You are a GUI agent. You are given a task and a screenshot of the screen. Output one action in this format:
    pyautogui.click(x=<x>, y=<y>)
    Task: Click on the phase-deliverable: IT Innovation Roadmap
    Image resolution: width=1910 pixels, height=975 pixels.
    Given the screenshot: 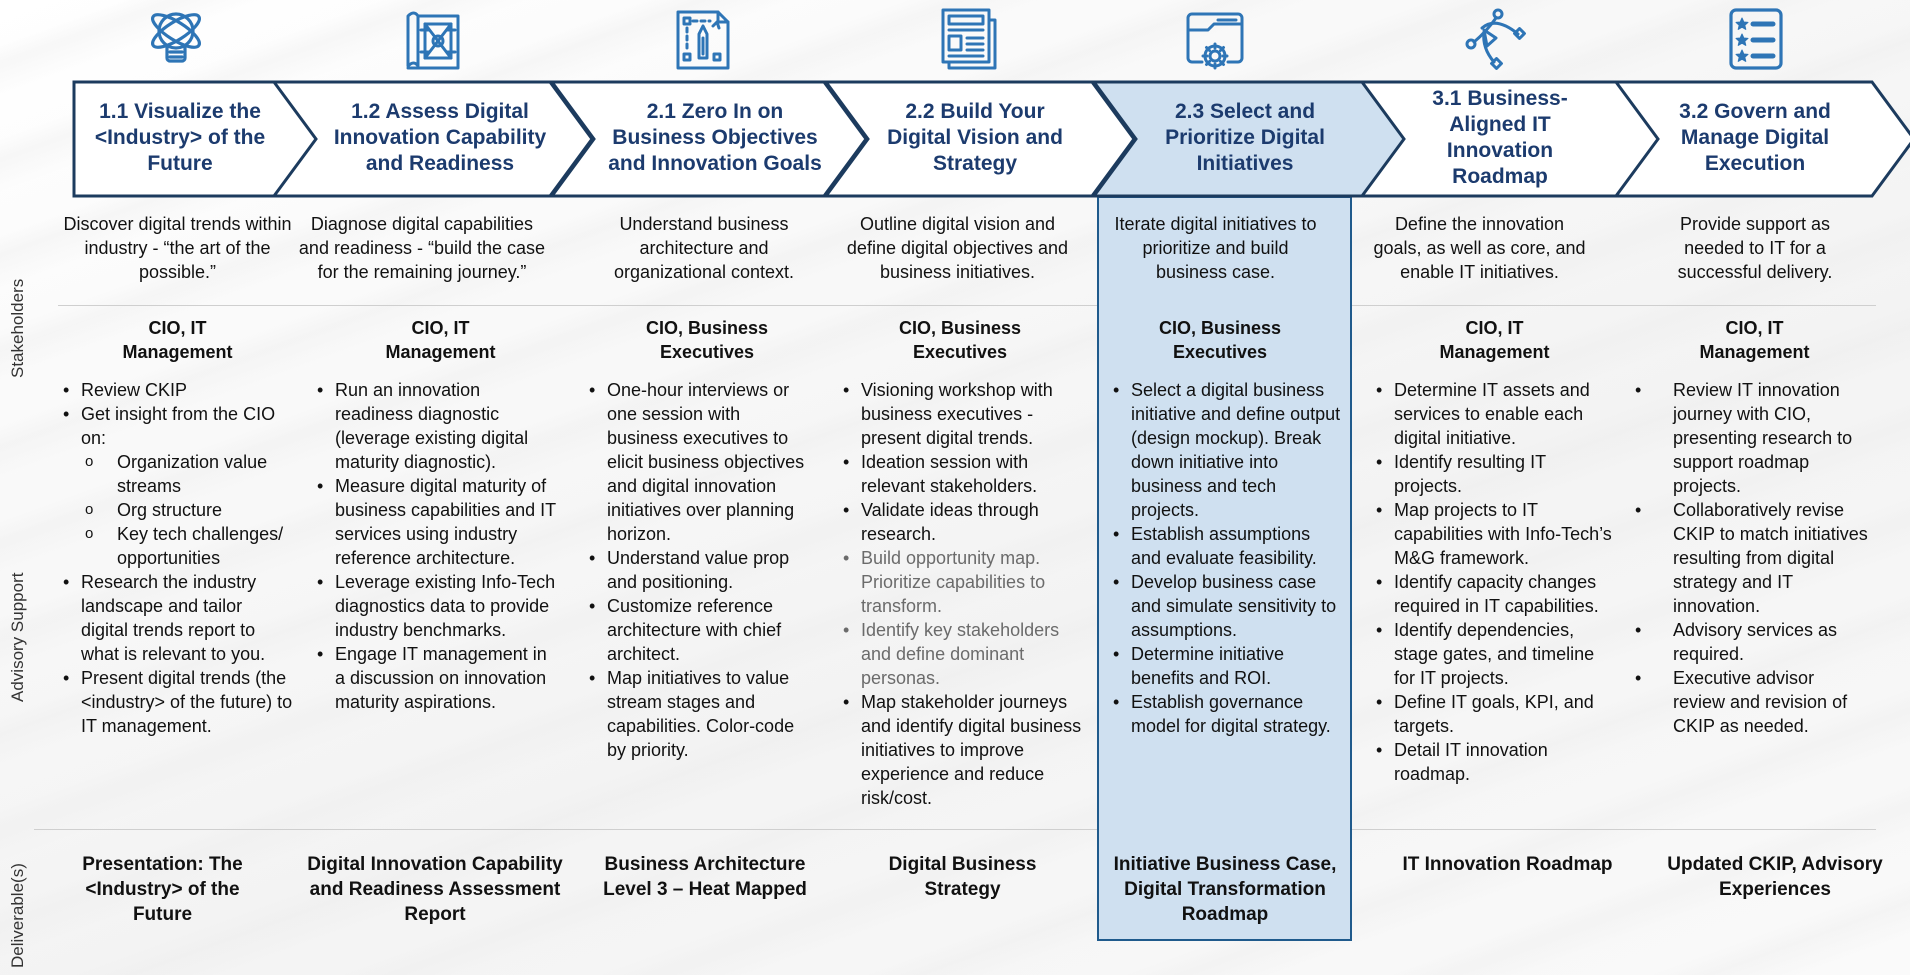 What is the action you would take?
    pyautogui.click(x=1507, y=864)
    